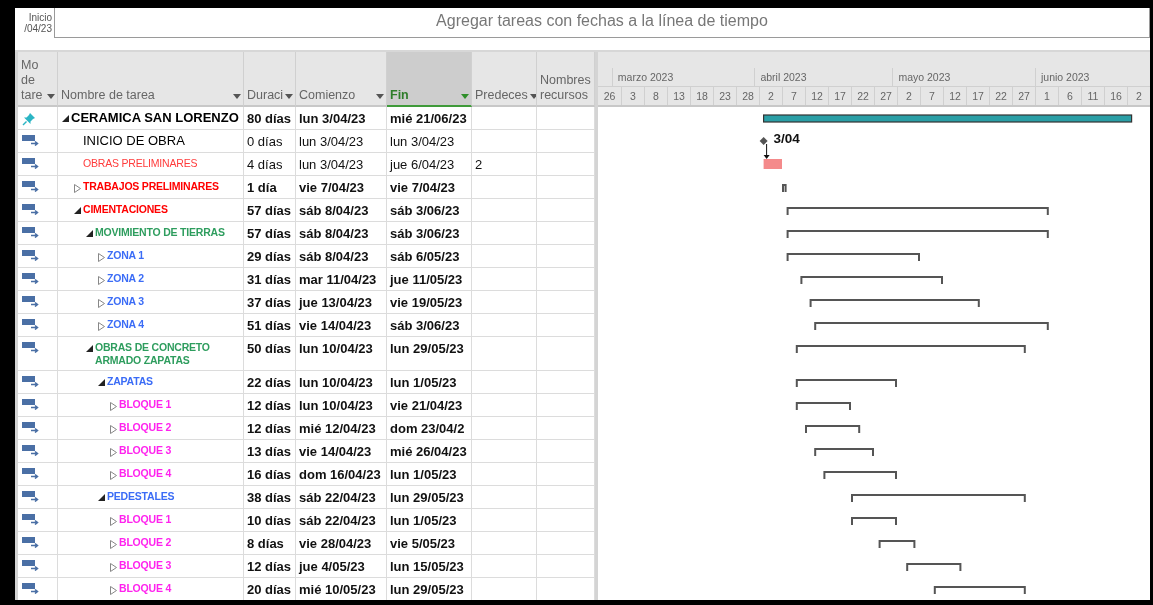  Describe the element at coordinates (270, 451) in the screenshot. I see `duration-cell: 13 días` at that location.